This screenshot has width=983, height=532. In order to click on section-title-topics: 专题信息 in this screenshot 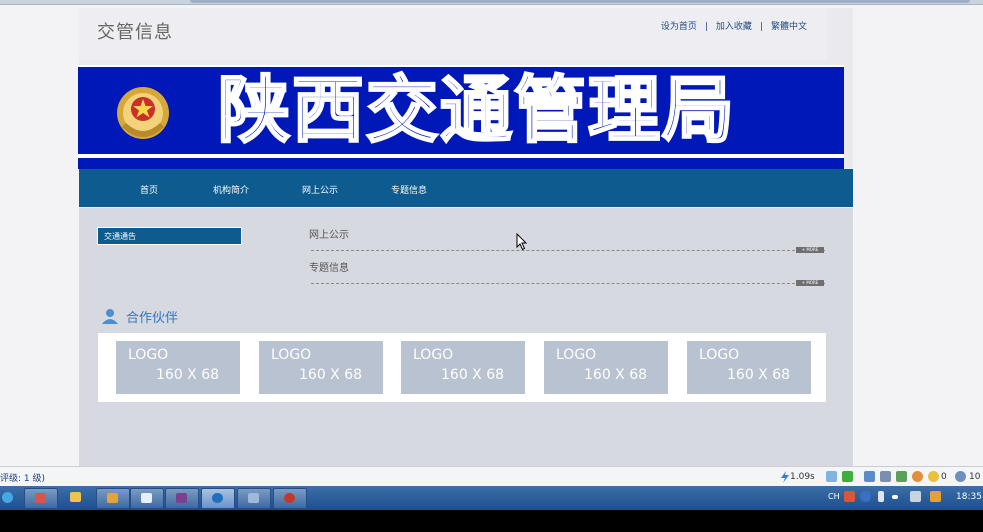, I will do `click(329, 268)`.